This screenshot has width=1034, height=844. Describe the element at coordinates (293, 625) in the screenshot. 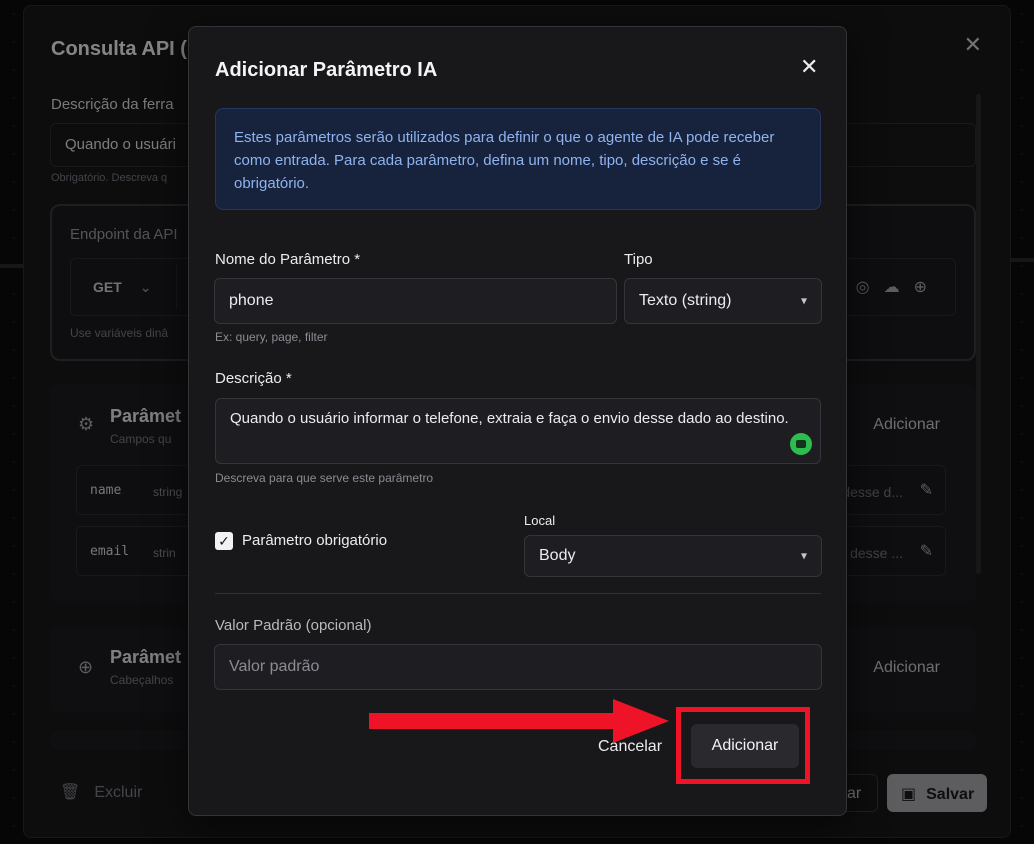

I see `default-value-label: Valor Padrão (opcional)` at that location.